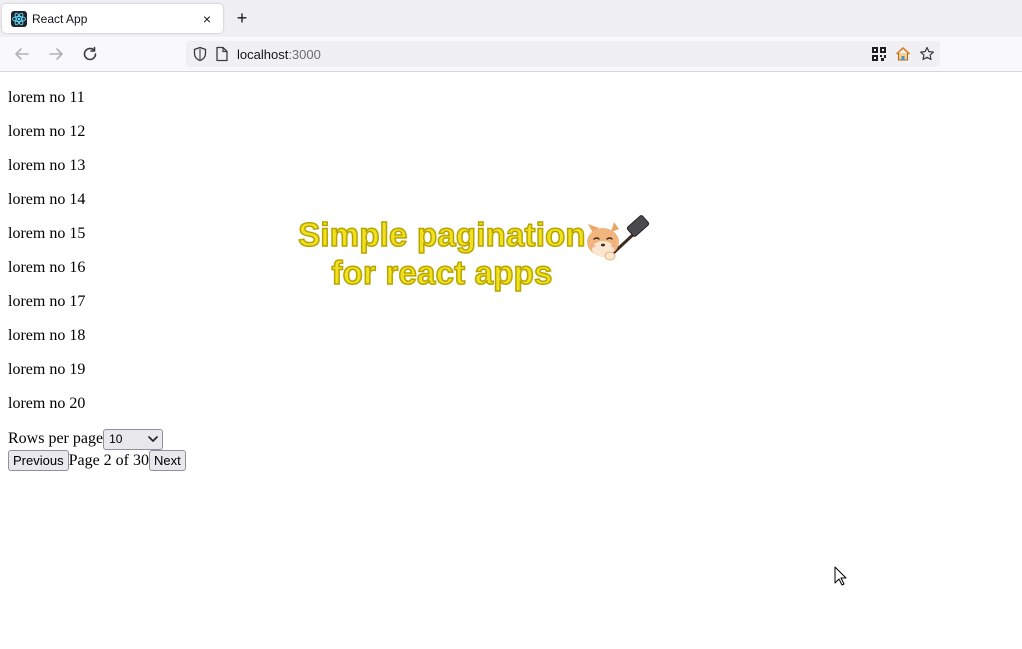 The image size is (1022, 649). What do you see at coordinates (133, 439) in the screenshot?
I see `rows-per-page-select: 10` at bounding box center [133, 439].